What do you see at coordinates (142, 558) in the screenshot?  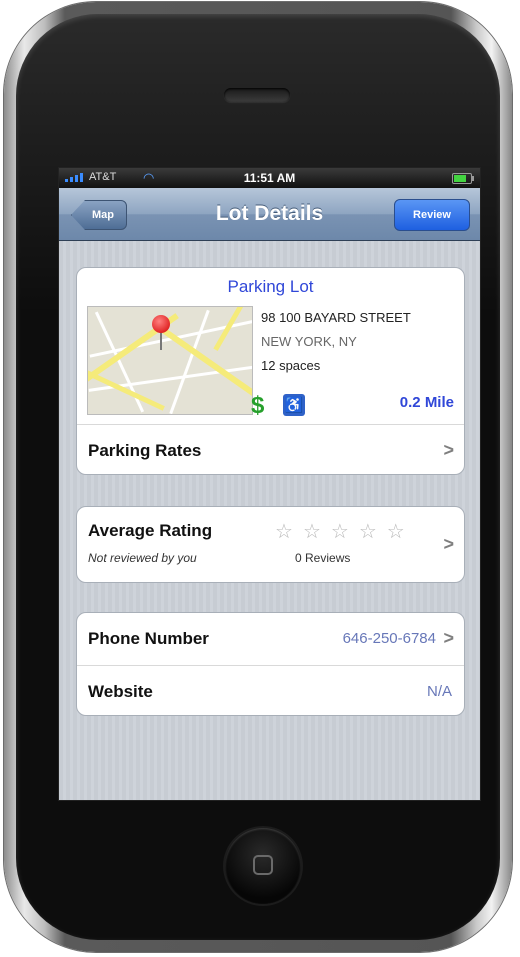 I see `review-status-text: Not reviewed by you` at bounding box center [142, 558].